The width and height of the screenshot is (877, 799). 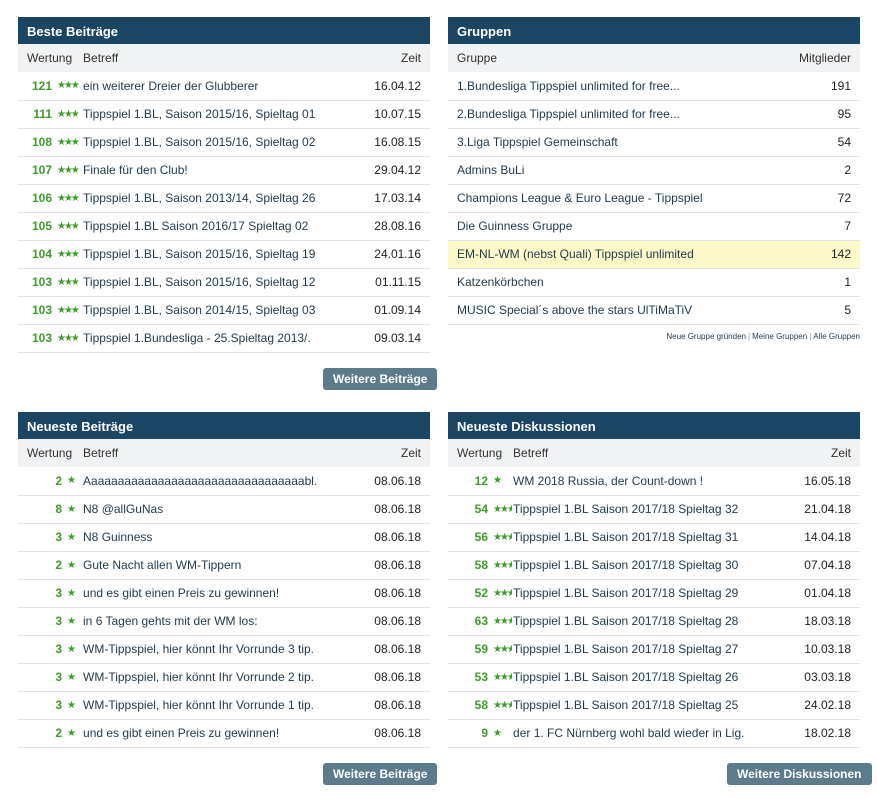 What do you see at coordinates (836, 336) in the screenshot?
I see `all-groups-link: Alle Gruppen` at bounding box center [836, 336].